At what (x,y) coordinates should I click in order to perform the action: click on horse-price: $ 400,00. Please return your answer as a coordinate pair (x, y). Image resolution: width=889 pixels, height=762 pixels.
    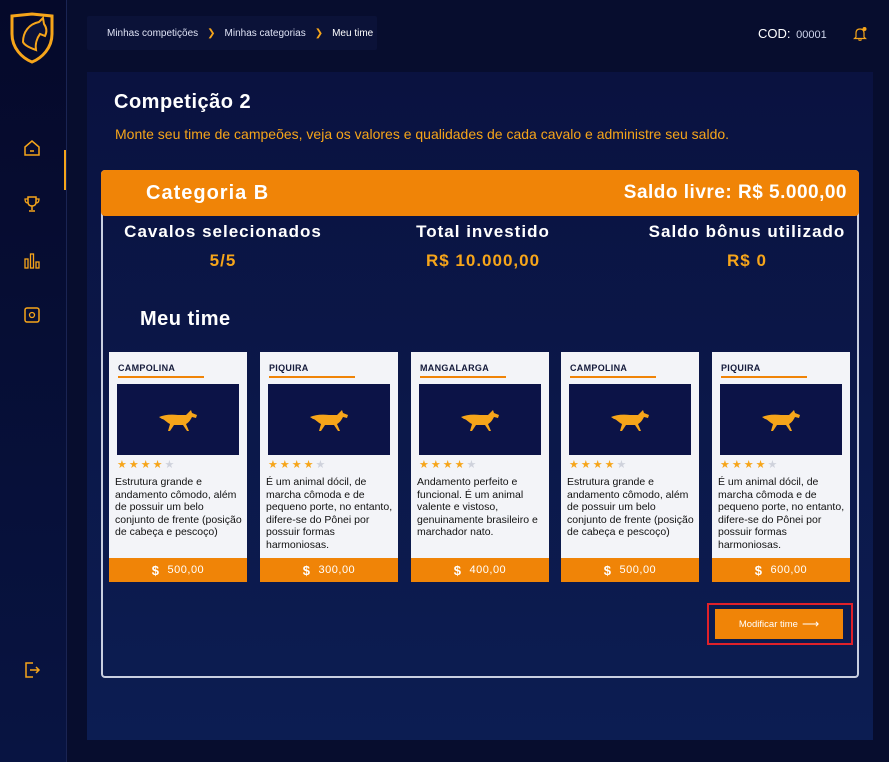
    Looking at the image, I should click on (480, 570).